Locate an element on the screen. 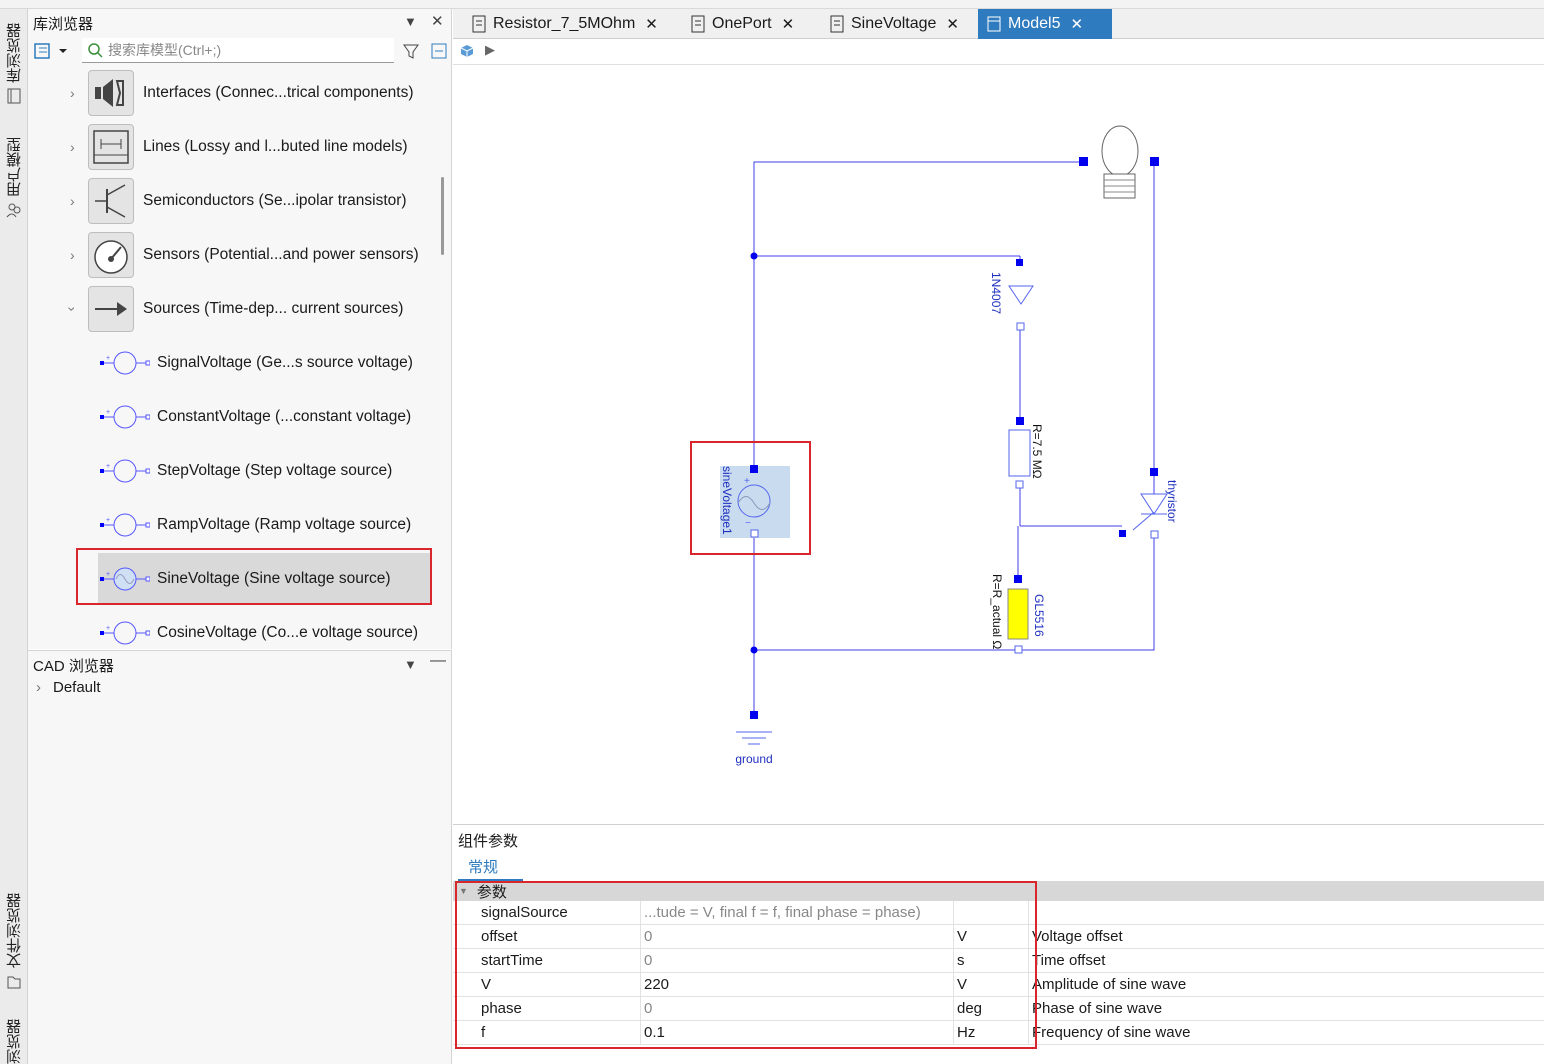 The height and width of the screenshot is (1064, 1544). library-item-constantvoltage: + ConstantVoltage (...constant voltage) is located at coordinates (234, 417).